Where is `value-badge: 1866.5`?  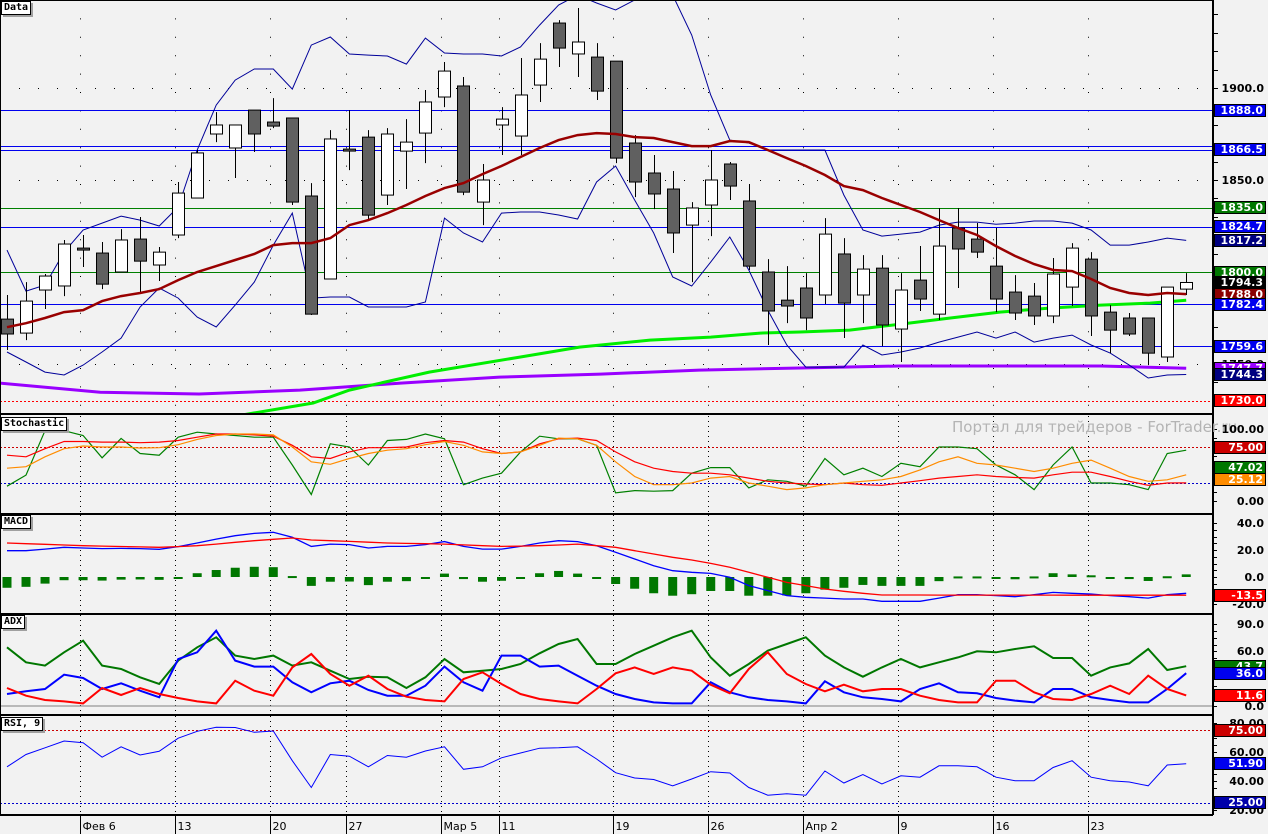 value-badge: 1866.5 is located at coordinates (1240, 150).